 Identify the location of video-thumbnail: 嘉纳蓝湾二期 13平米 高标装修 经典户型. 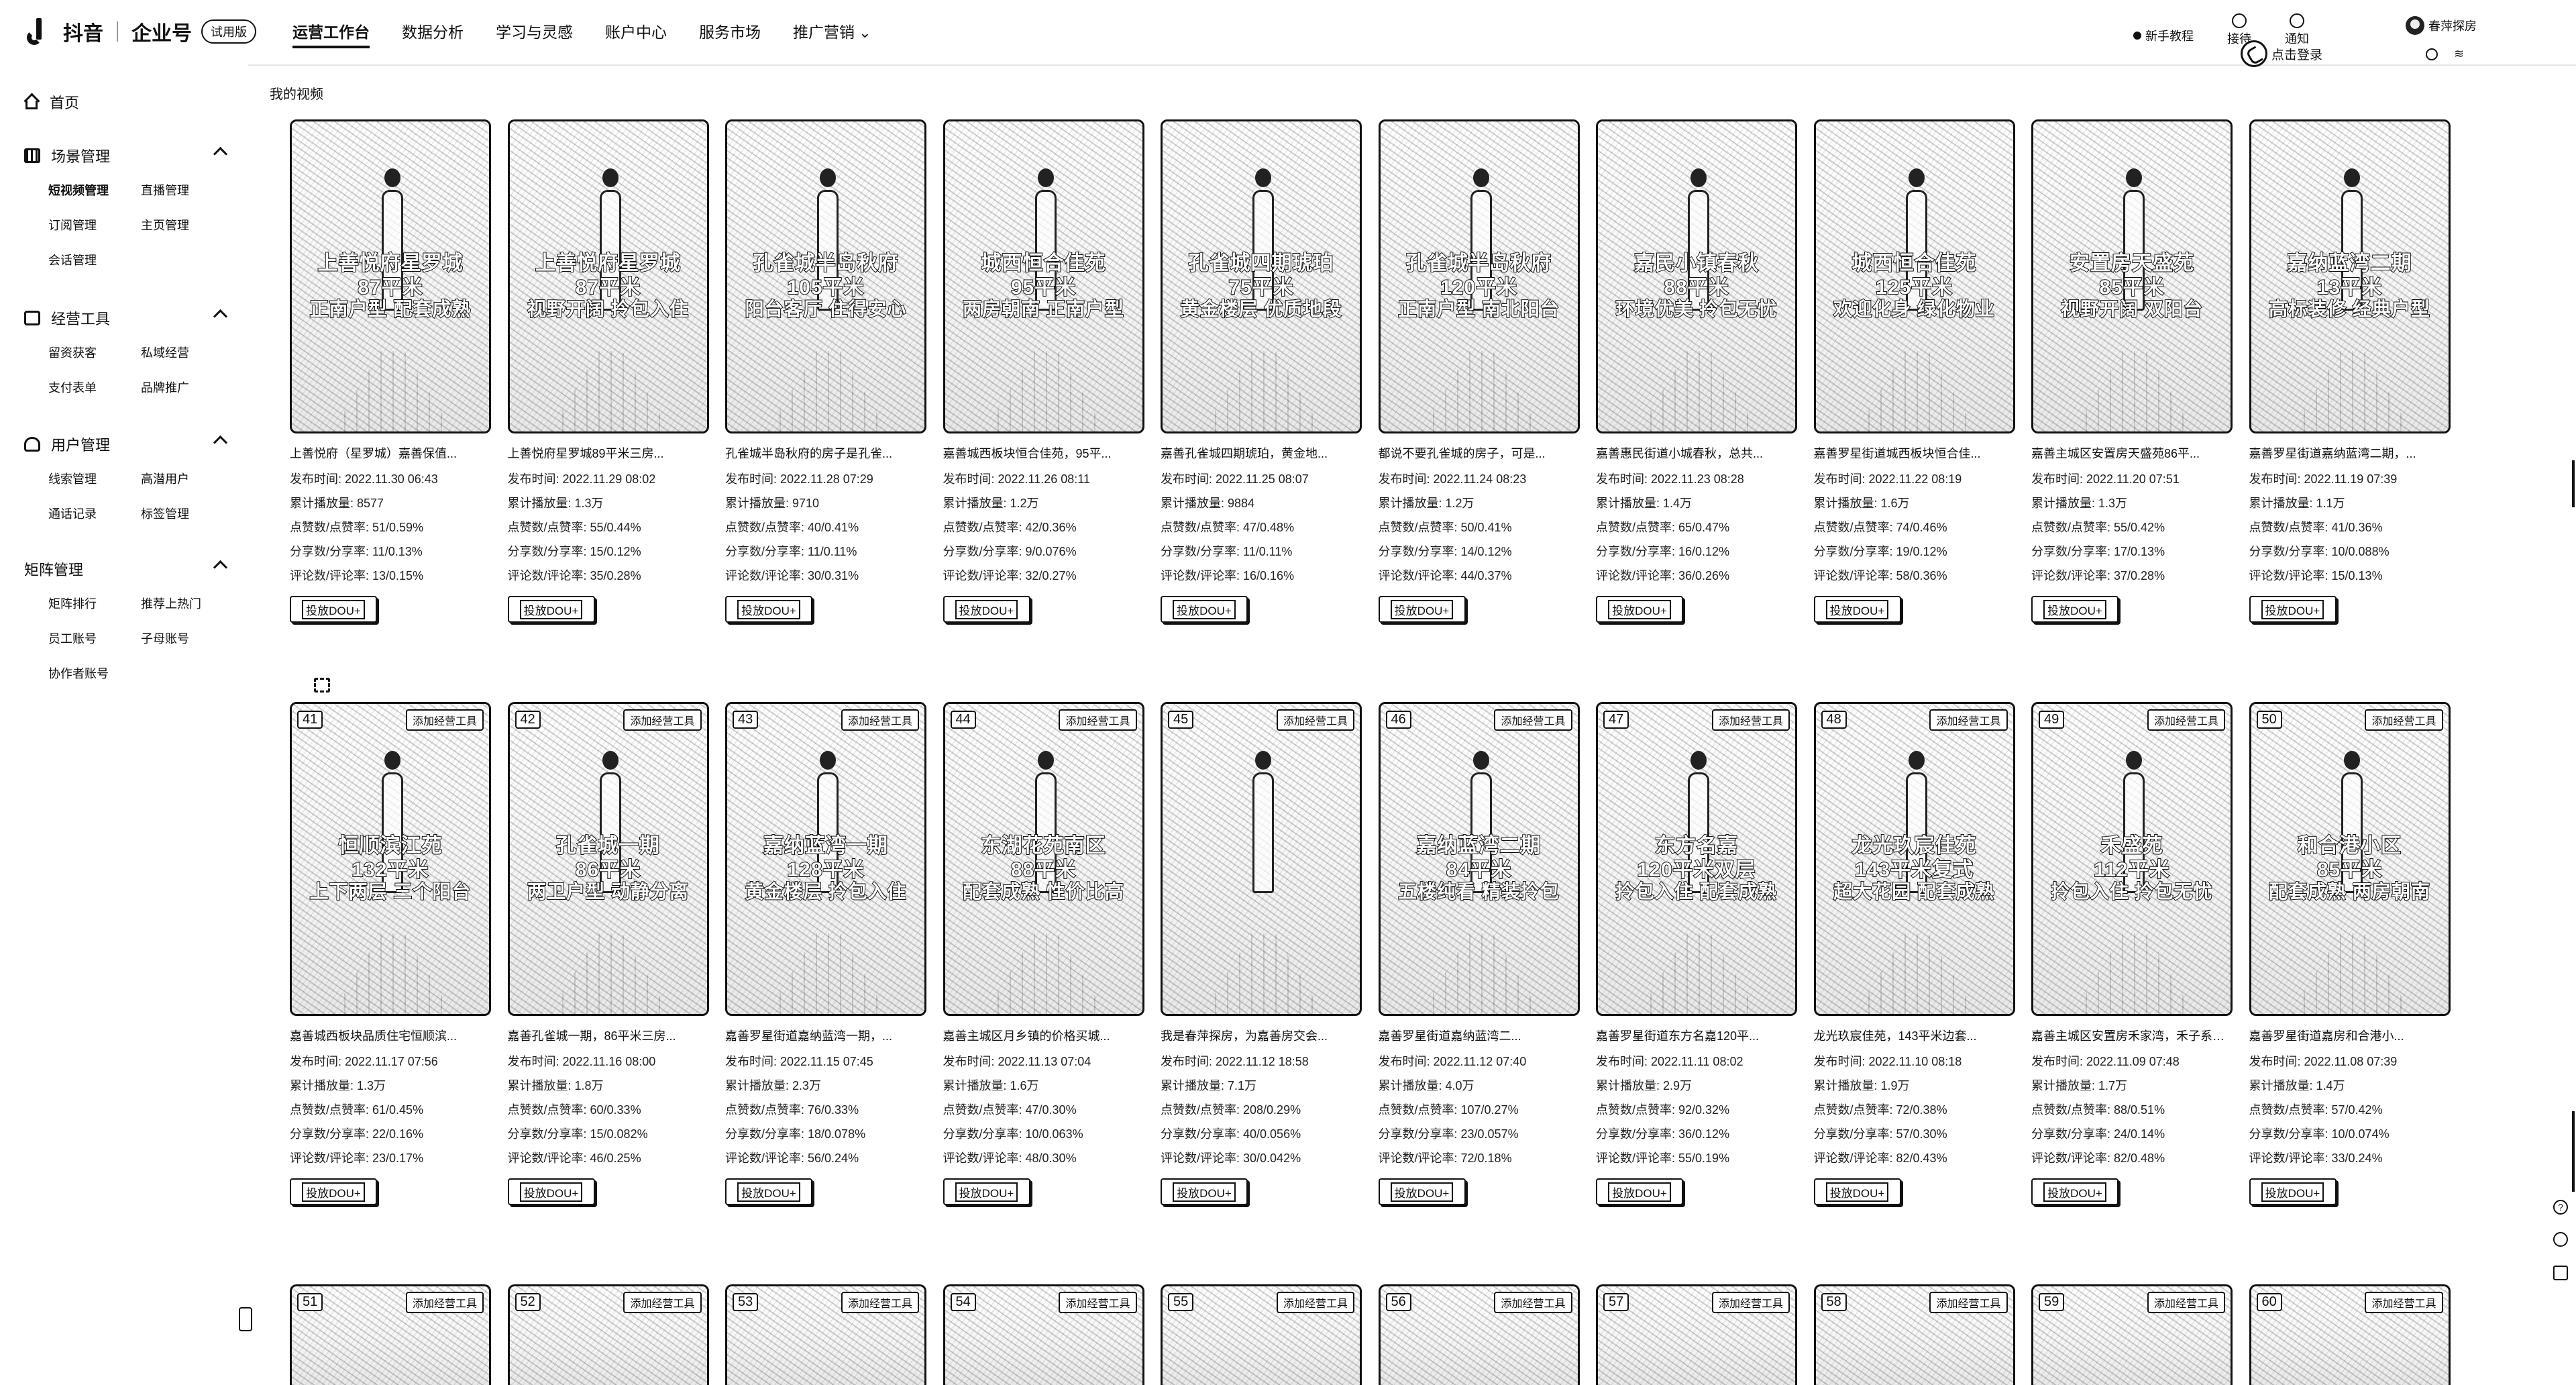
(2350, 276).